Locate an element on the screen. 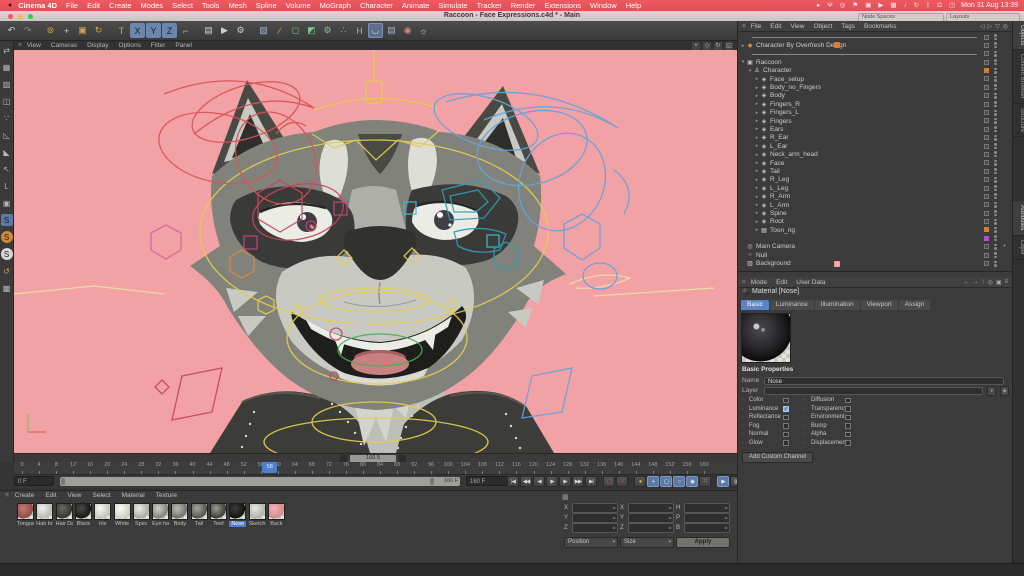  render-view-icon: ▤ is located at coordinates (208, 30).